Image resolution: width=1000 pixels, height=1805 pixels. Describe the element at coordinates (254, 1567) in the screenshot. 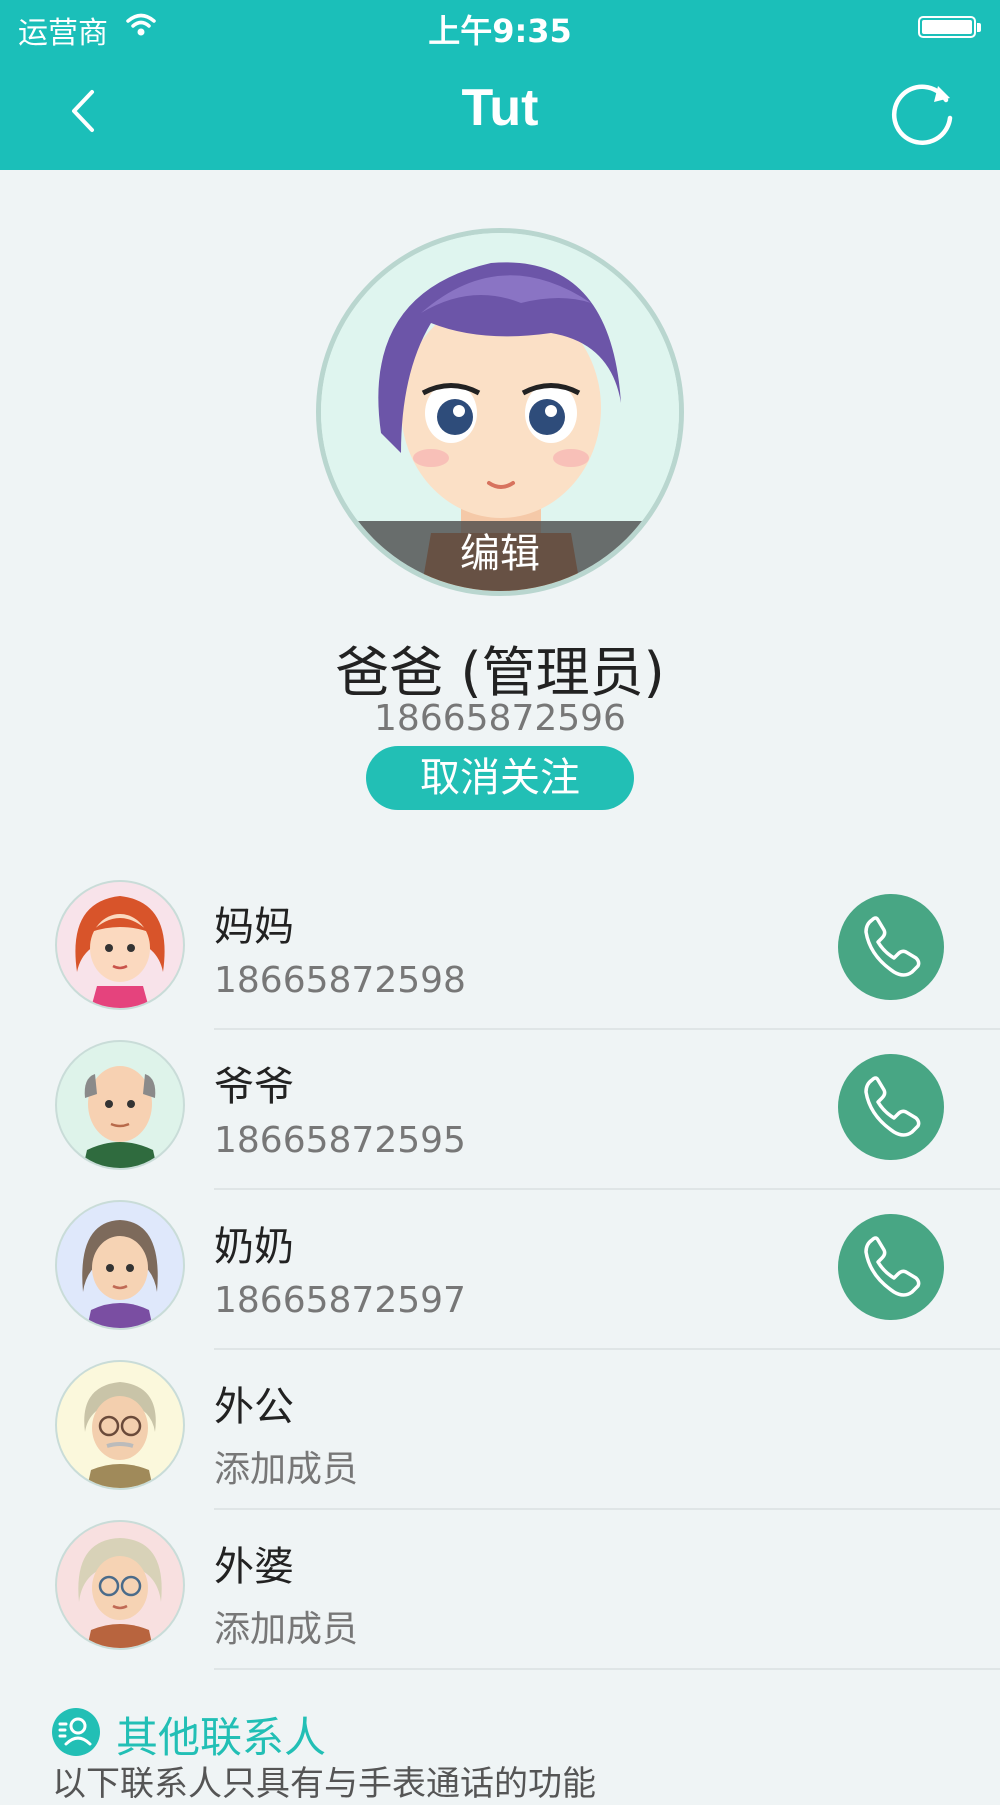

I see `member-name: 外婆` at that location.